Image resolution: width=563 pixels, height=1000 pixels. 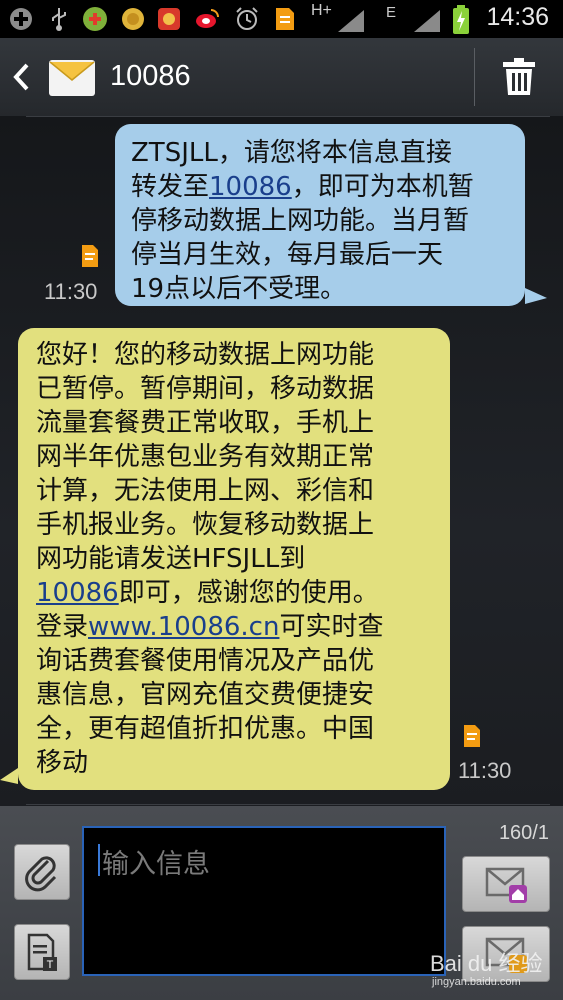 I want to click on sms-notification-icon, so click(x=285, y=19).